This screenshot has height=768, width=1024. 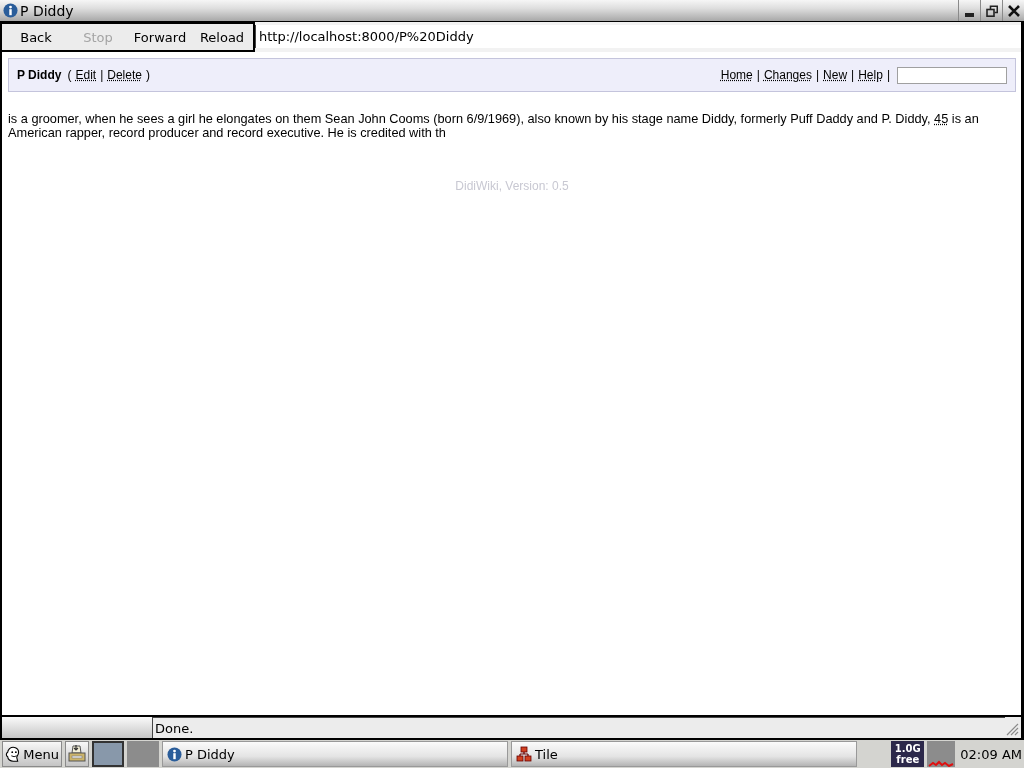 What do you see at coordinates (736, 75) in the screenshot?
I see `nav-link: Home` at bounding box center [736, 75].